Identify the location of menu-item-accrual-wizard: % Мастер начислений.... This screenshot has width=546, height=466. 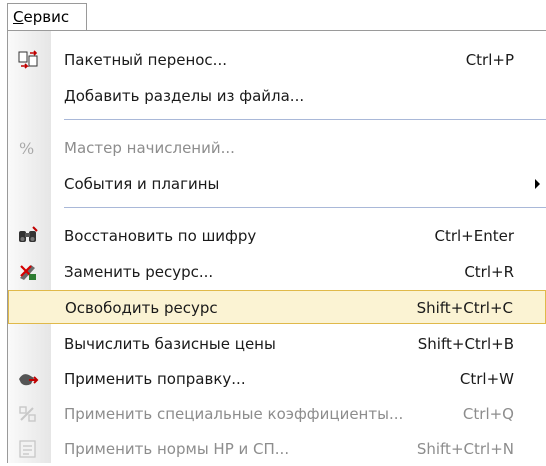
(277, 148).